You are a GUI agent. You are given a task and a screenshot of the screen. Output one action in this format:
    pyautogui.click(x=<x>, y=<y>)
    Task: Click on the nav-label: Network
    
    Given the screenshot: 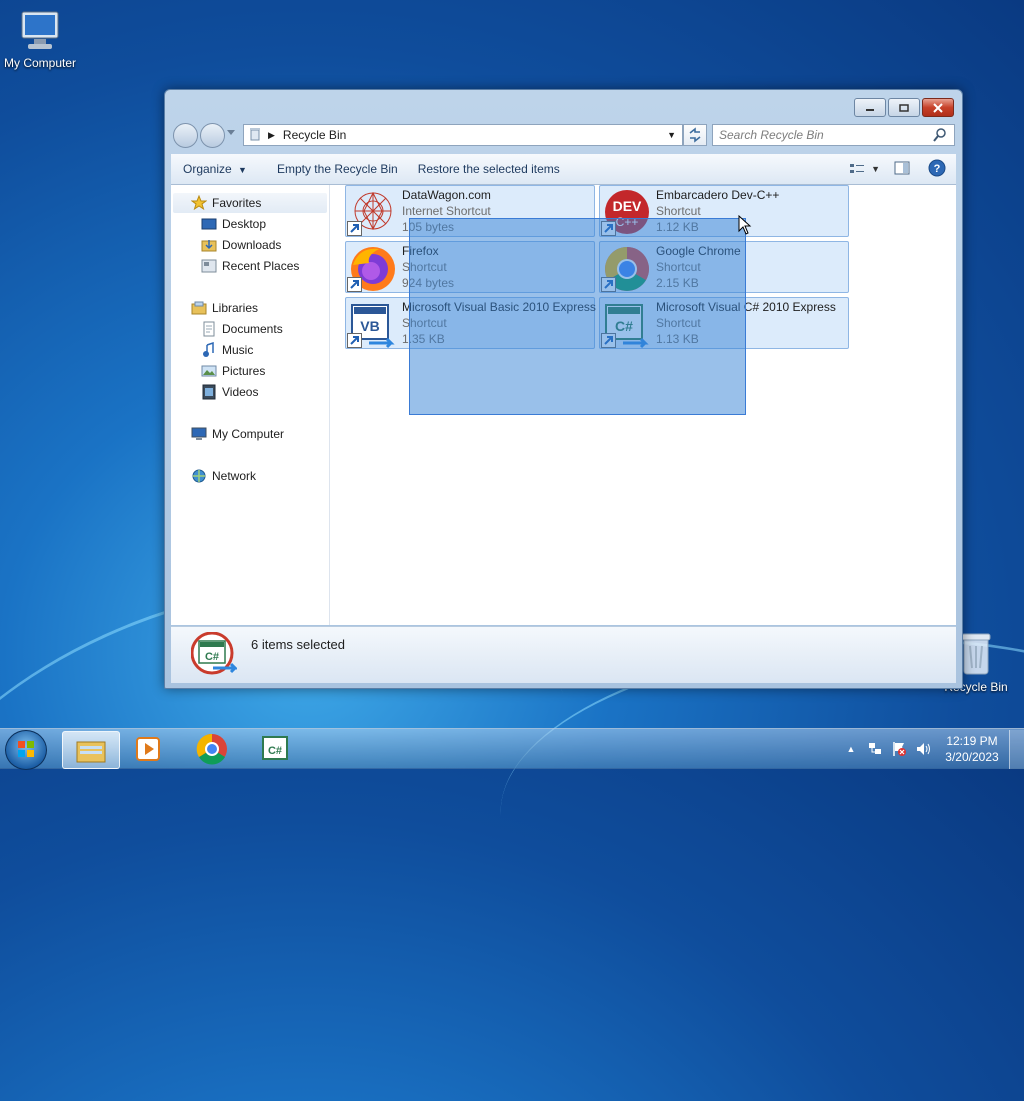 What is the action you would take?
    pyautogui.click(x=234, y=476)
    